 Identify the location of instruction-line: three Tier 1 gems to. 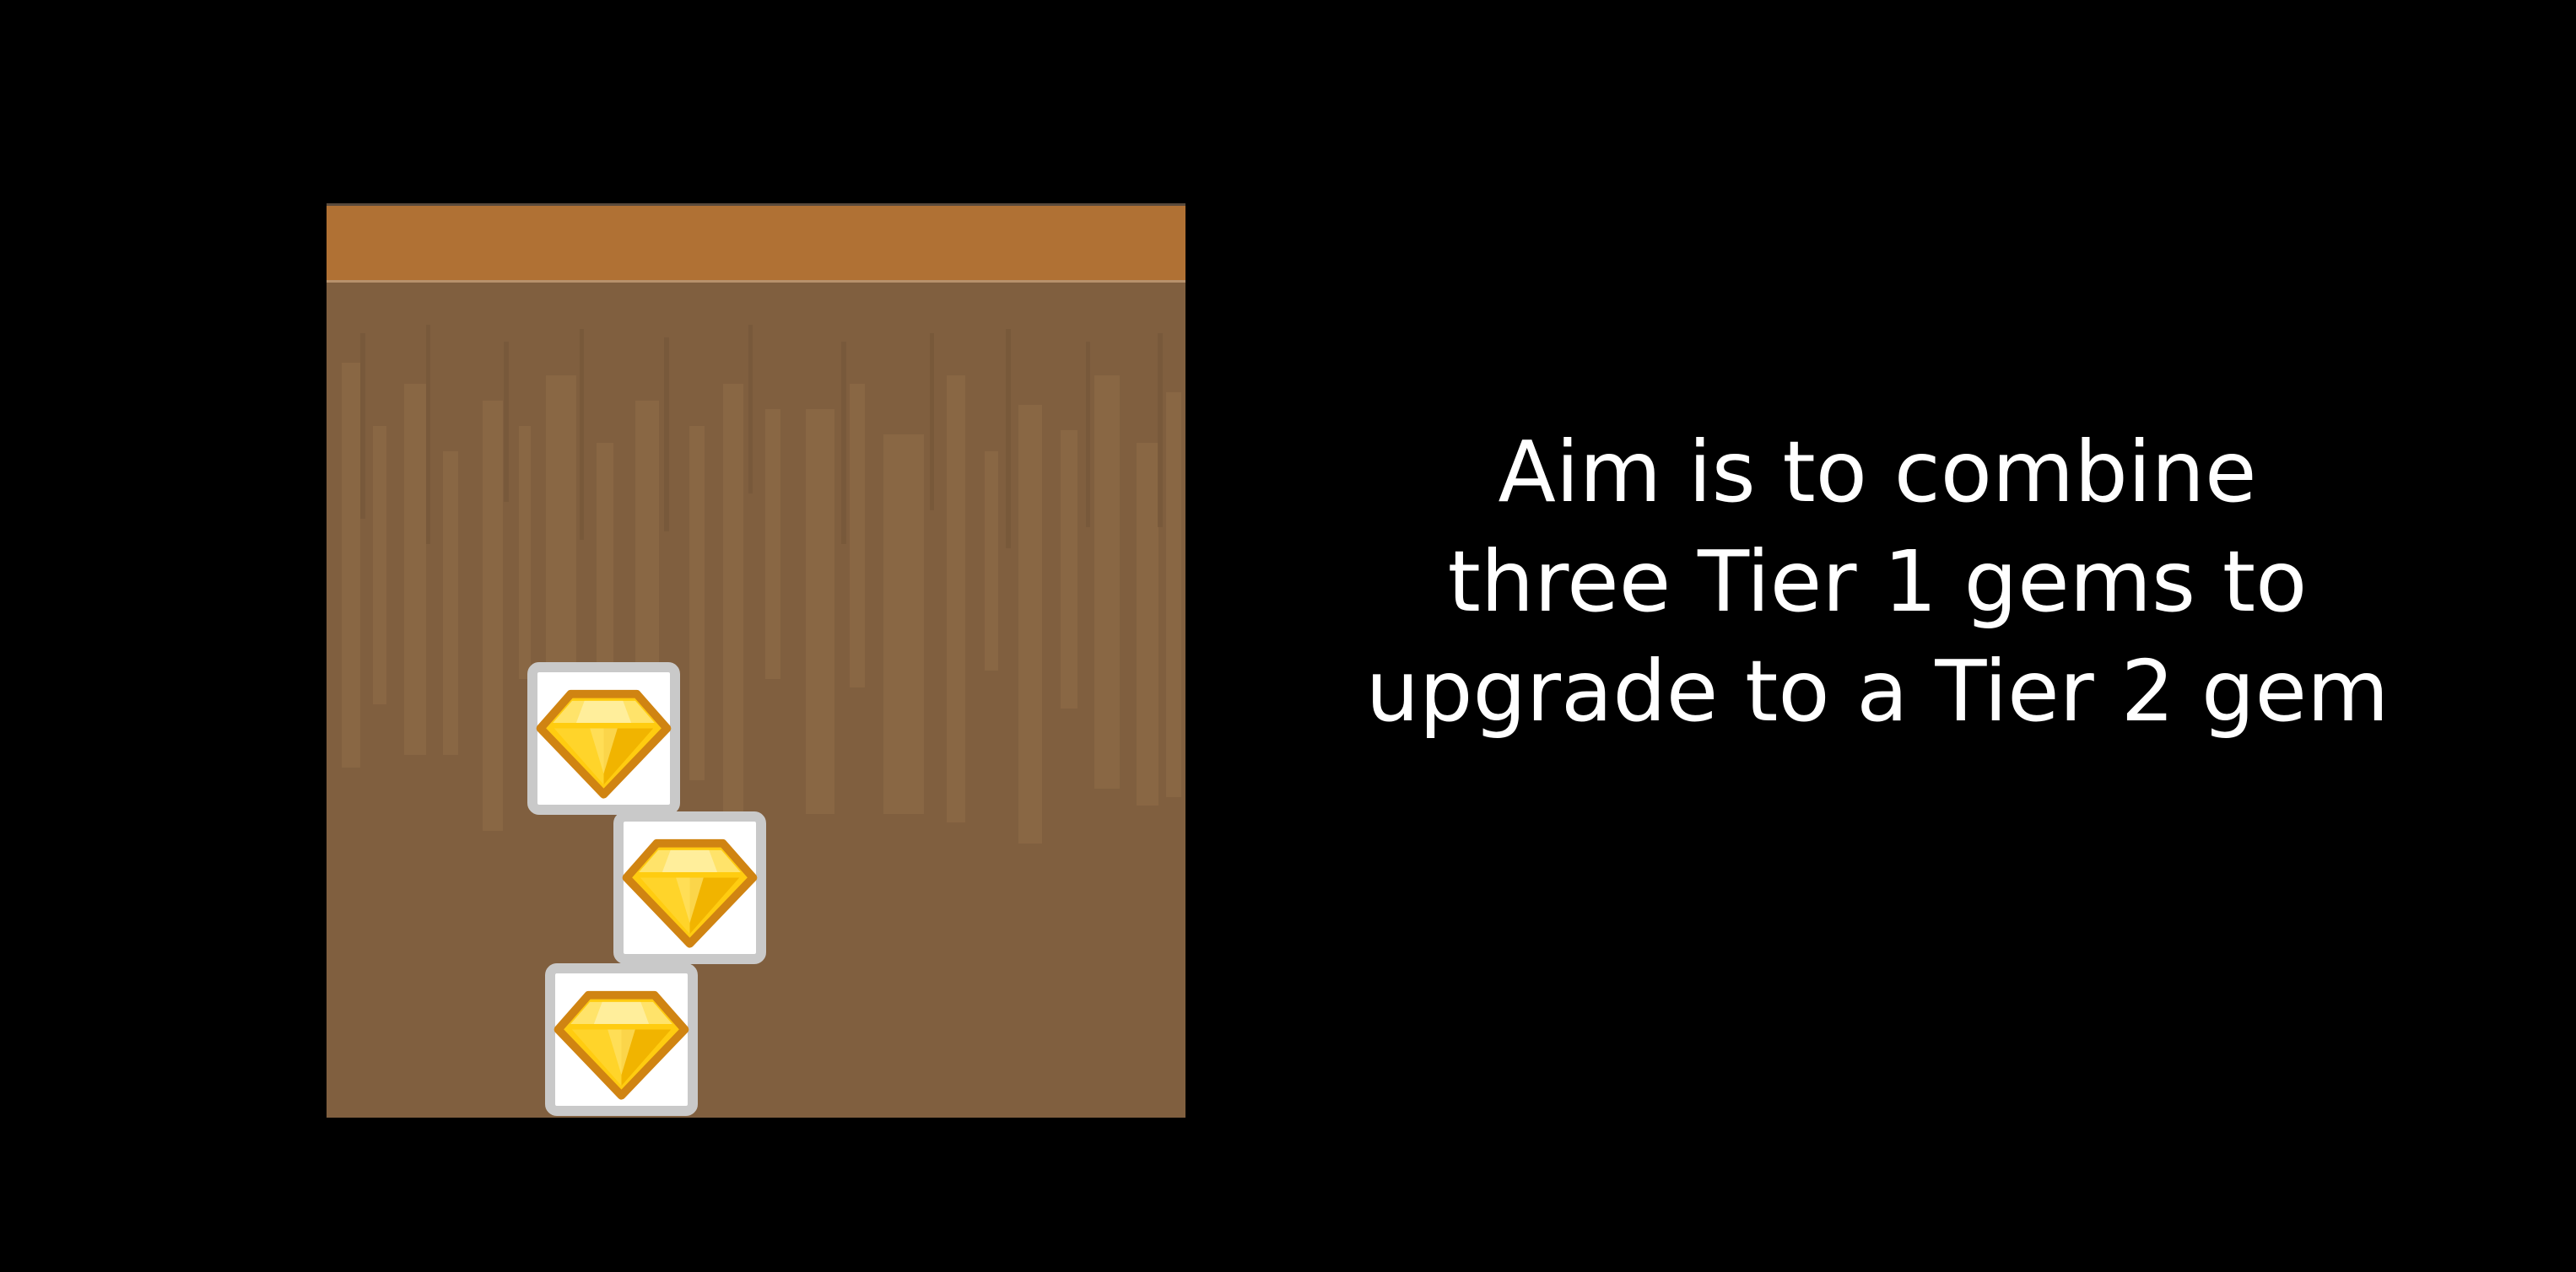
(1878, 581).